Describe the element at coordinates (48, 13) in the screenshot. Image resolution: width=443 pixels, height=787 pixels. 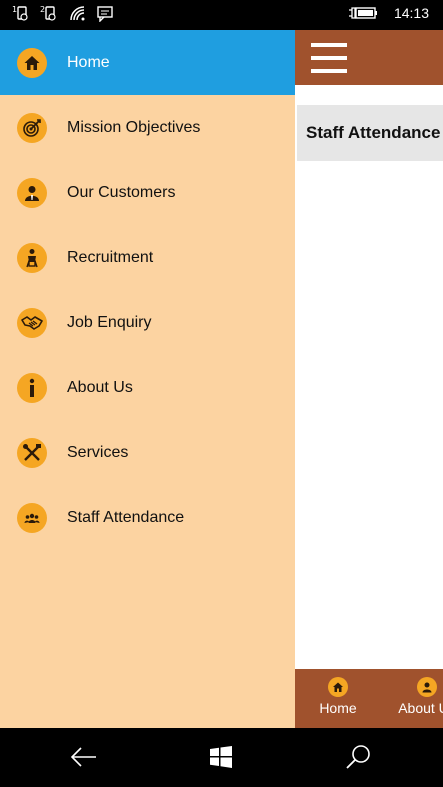
I see `sim2-icon: 2` at that location.